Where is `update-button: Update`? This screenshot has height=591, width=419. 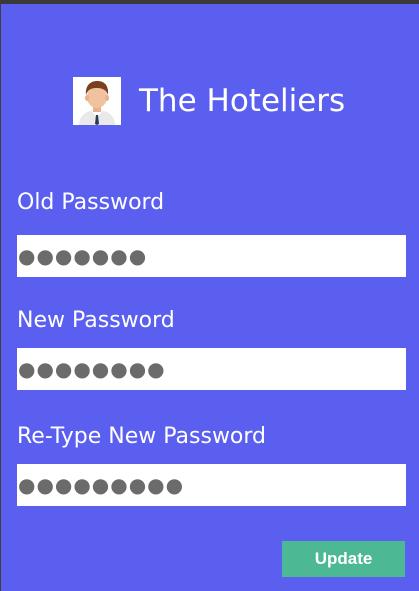 update-button: Update is located at coordinates (343, 559).